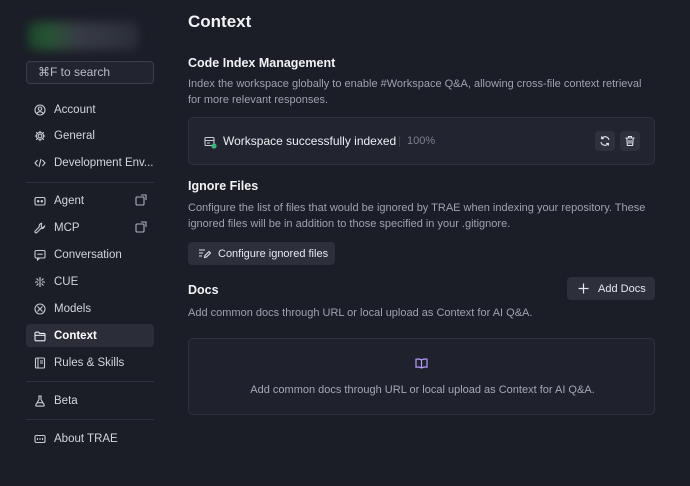  I want to click on flask-icon, so click(40, 400).